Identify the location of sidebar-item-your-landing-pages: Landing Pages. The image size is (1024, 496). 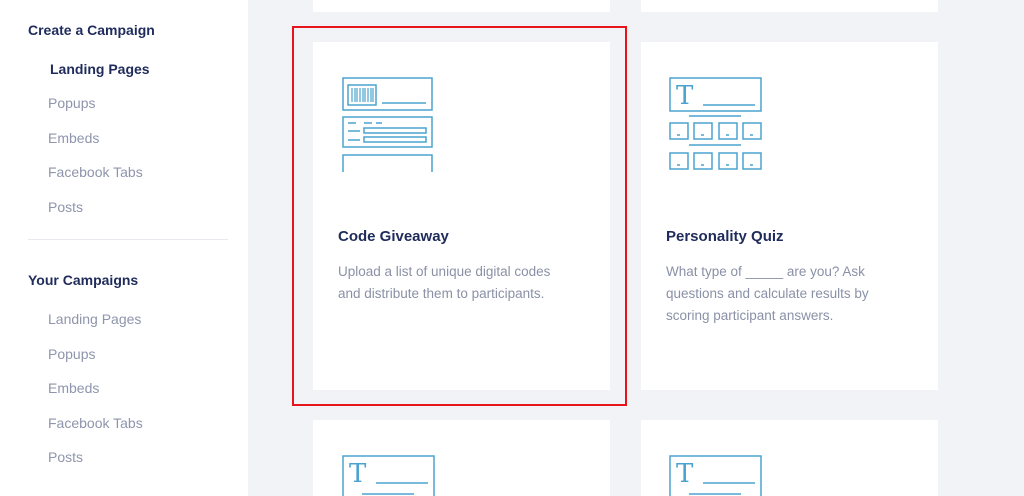
(94, 319).